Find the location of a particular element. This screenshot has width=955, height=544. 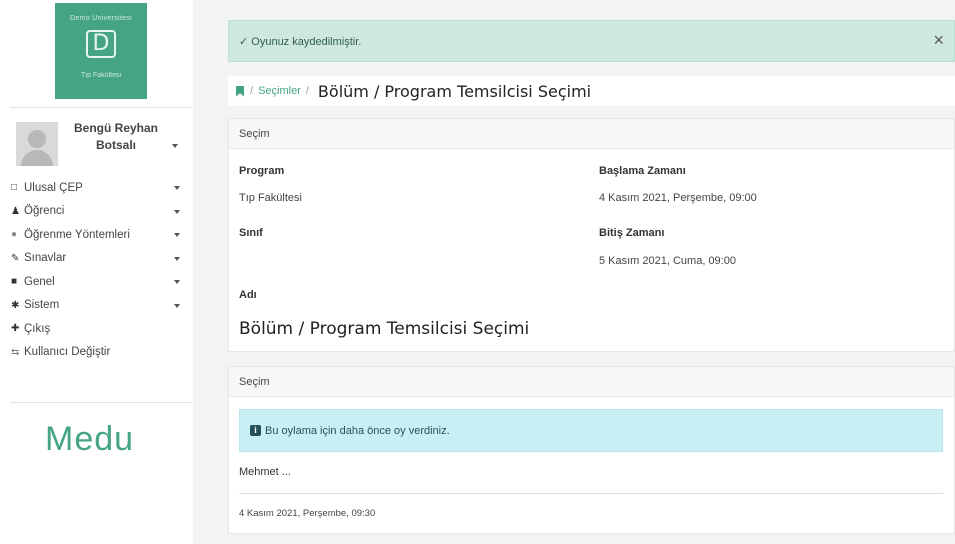

faculty-name: Tıp Fakültesi is located at coordinates (101, 75).